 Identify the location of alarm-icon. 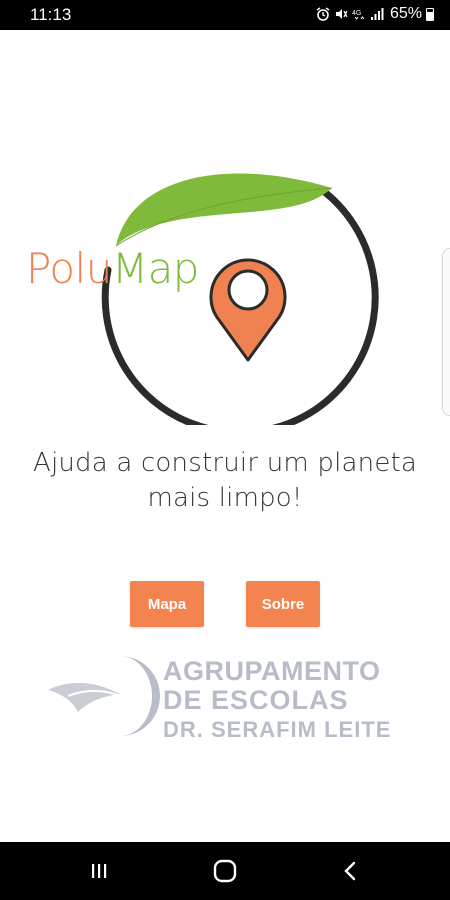
(323, 14).